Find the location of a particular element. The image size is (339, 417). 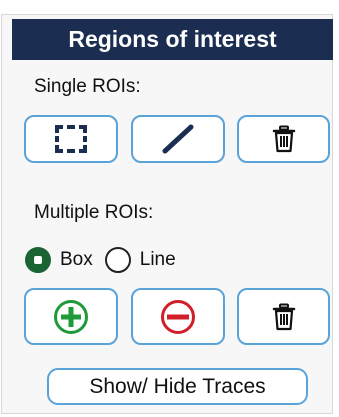

box-mode-radio: Box is located at coordinates (59, 260).